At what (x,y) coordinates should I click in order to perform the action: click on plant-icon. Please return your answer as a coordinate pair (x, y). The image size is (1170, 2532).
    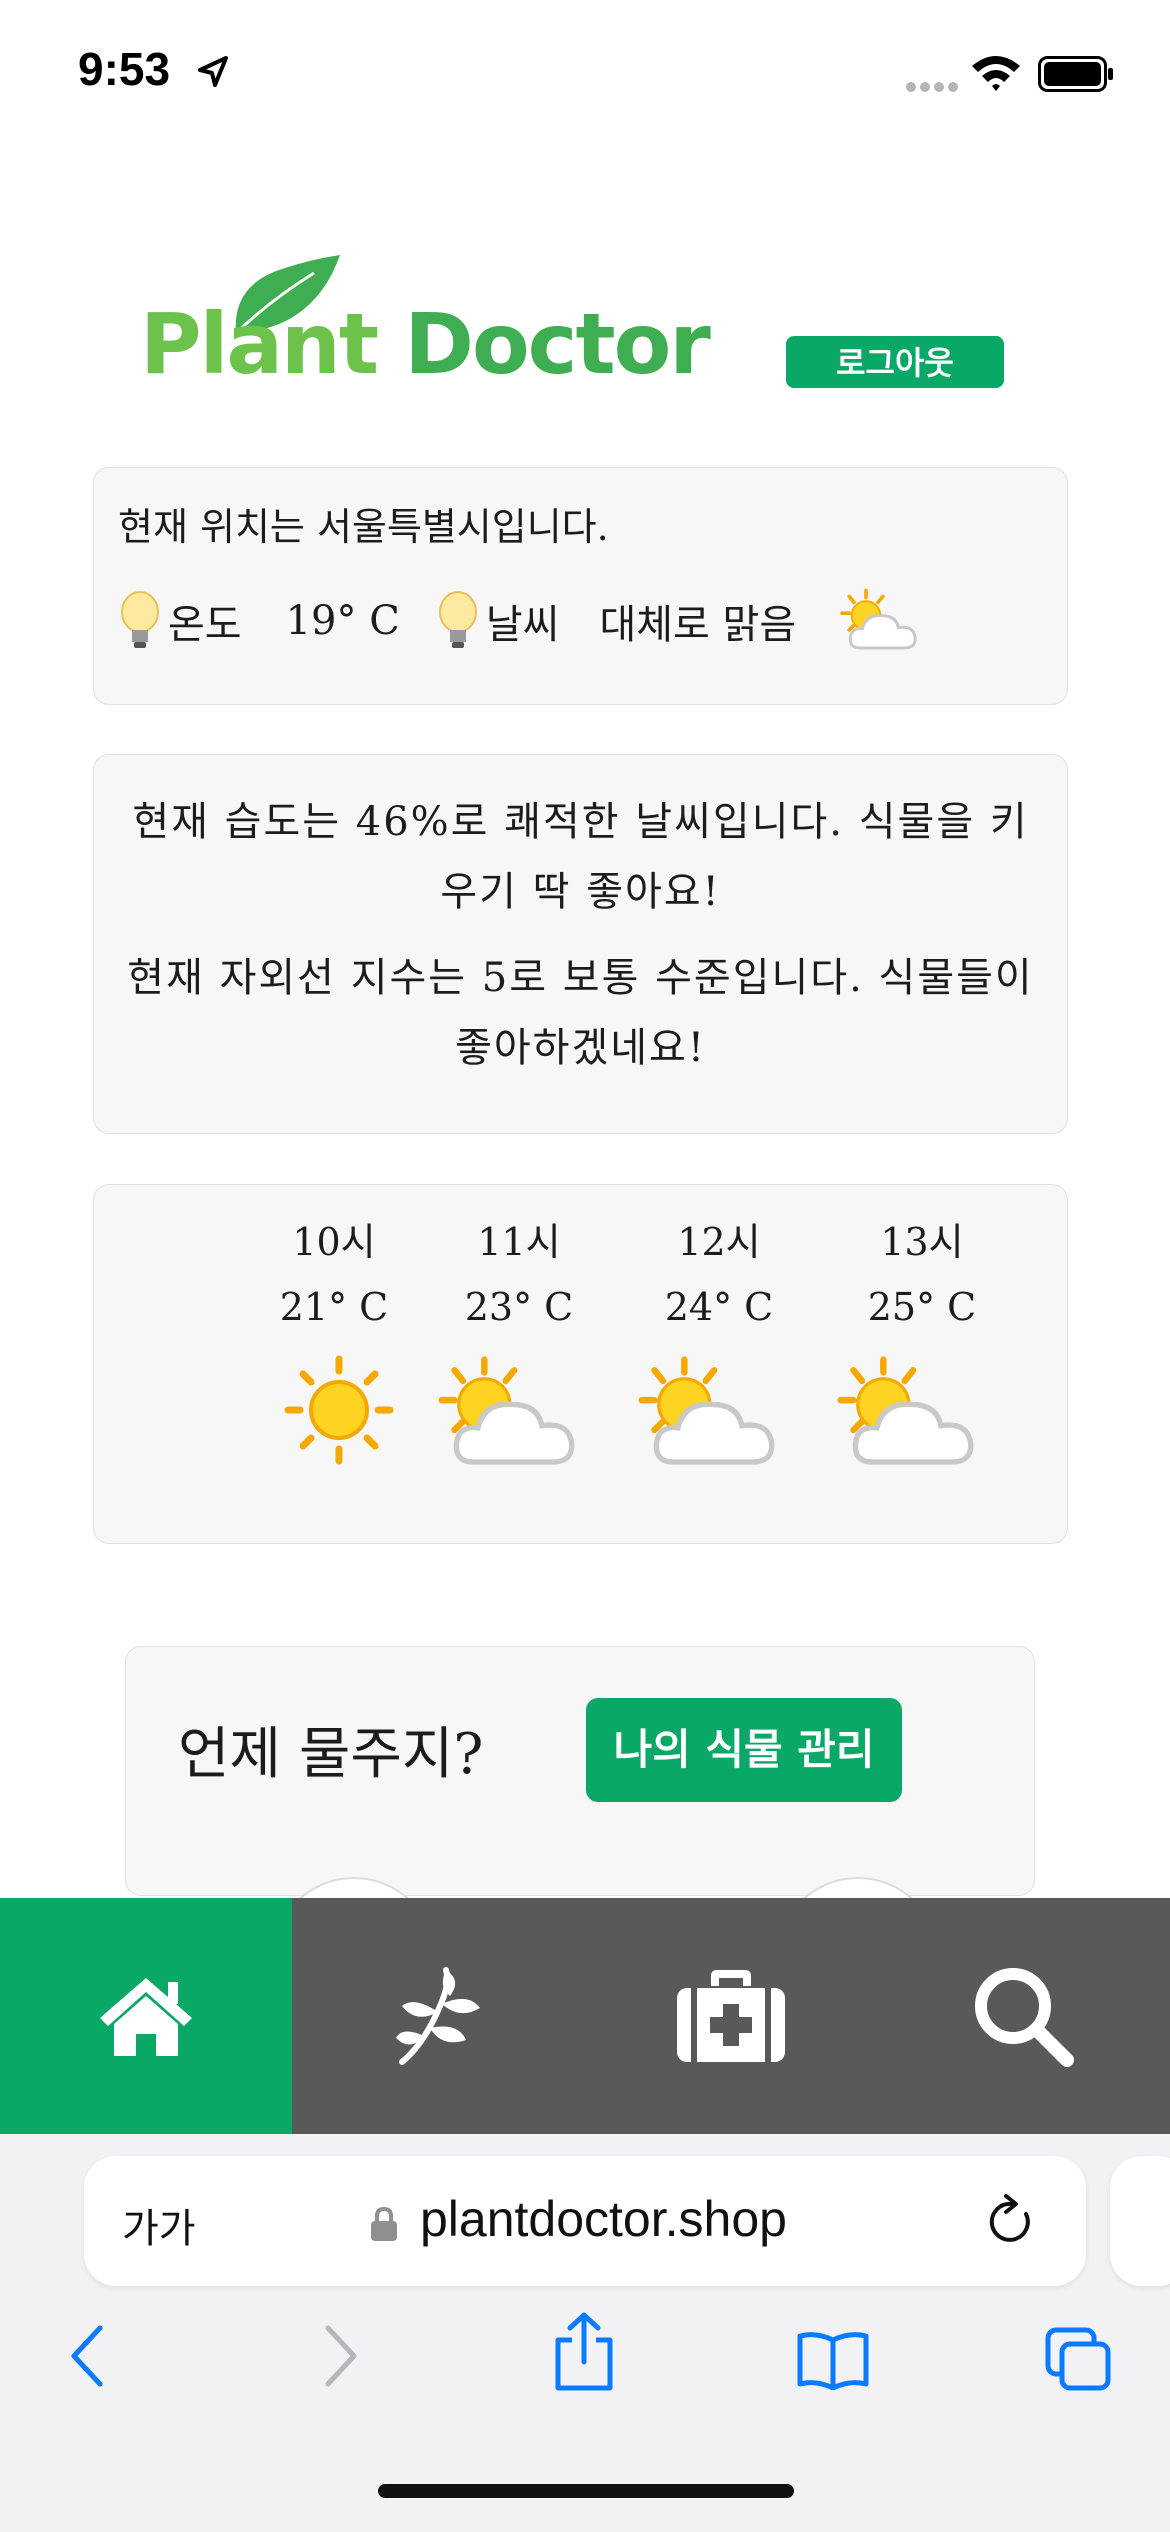
    Looking at the image, I should click on (438, 2016).